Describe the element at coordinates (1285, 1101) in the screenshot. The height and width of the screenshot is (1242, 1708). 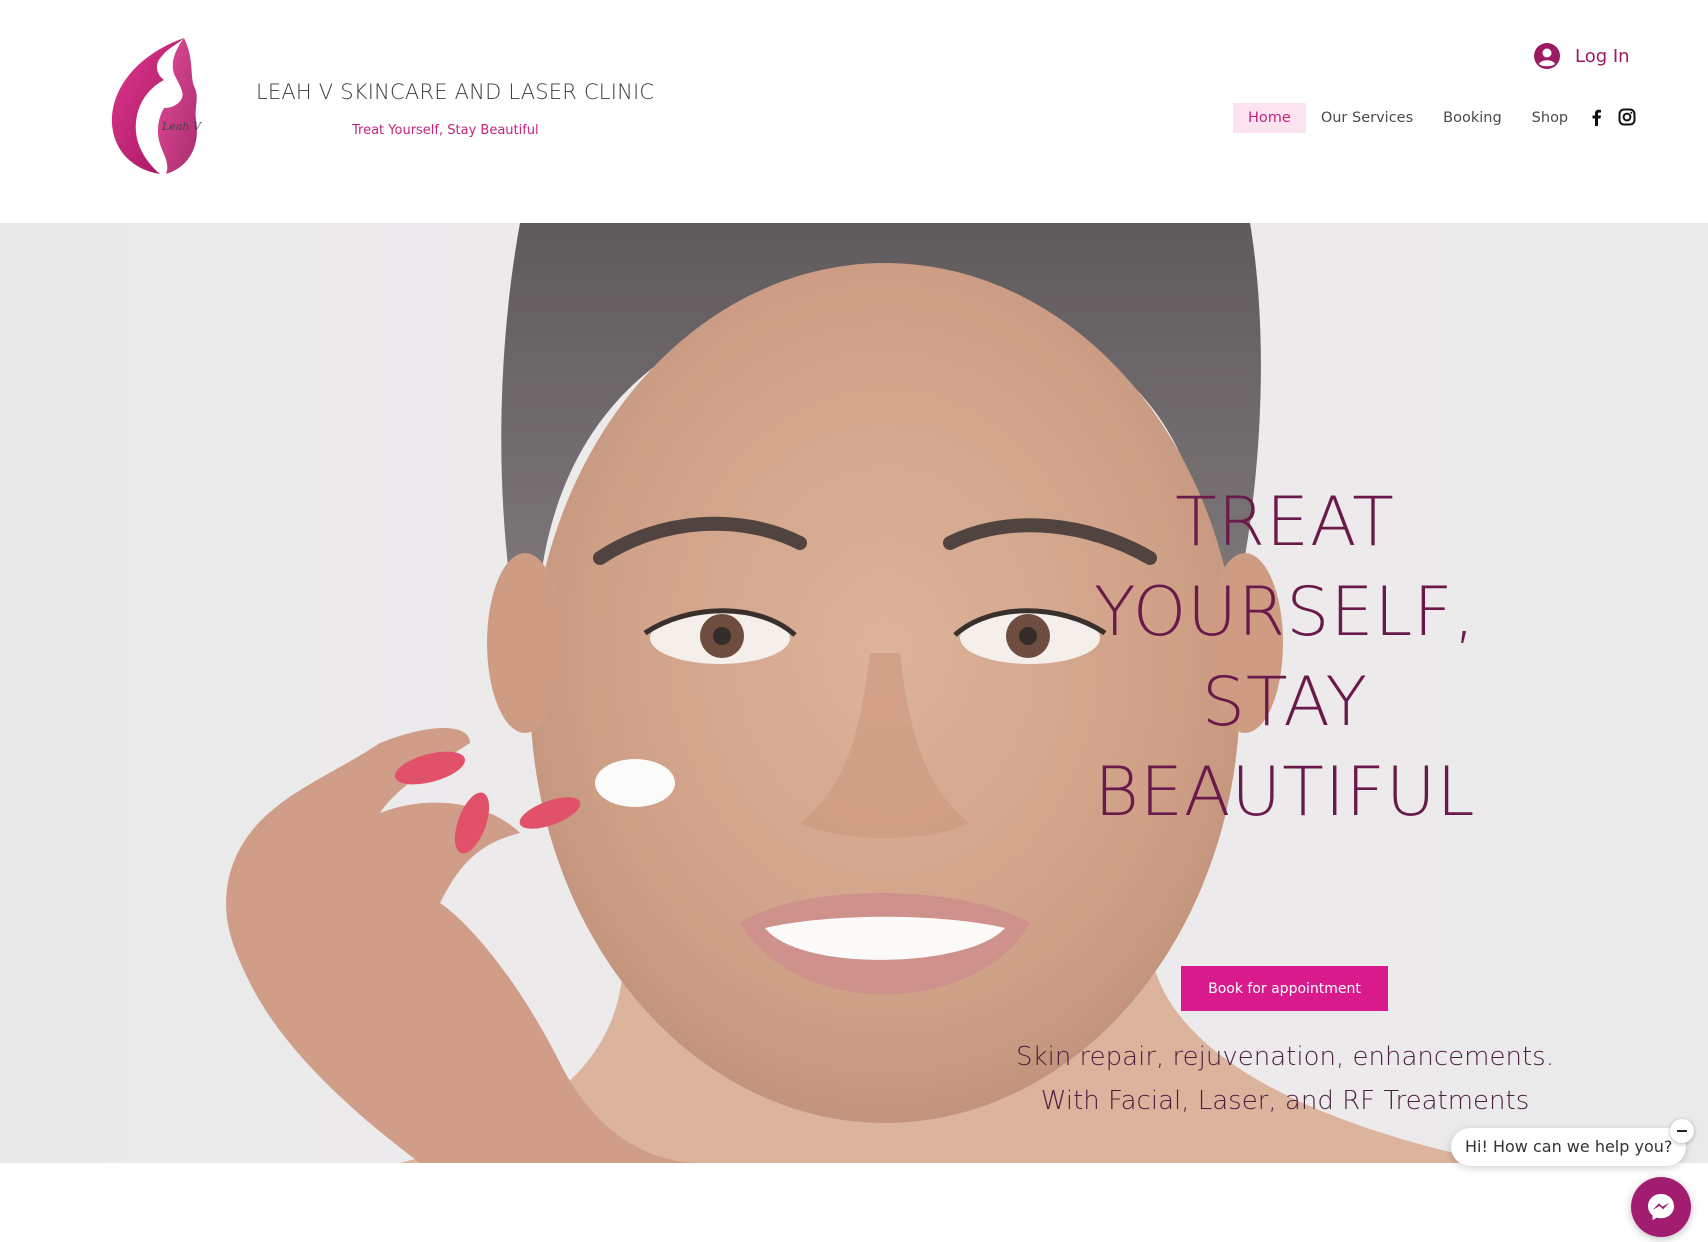
I see `hero-subtext-line: With Facial, Laser, and RF Treatments` at that location.